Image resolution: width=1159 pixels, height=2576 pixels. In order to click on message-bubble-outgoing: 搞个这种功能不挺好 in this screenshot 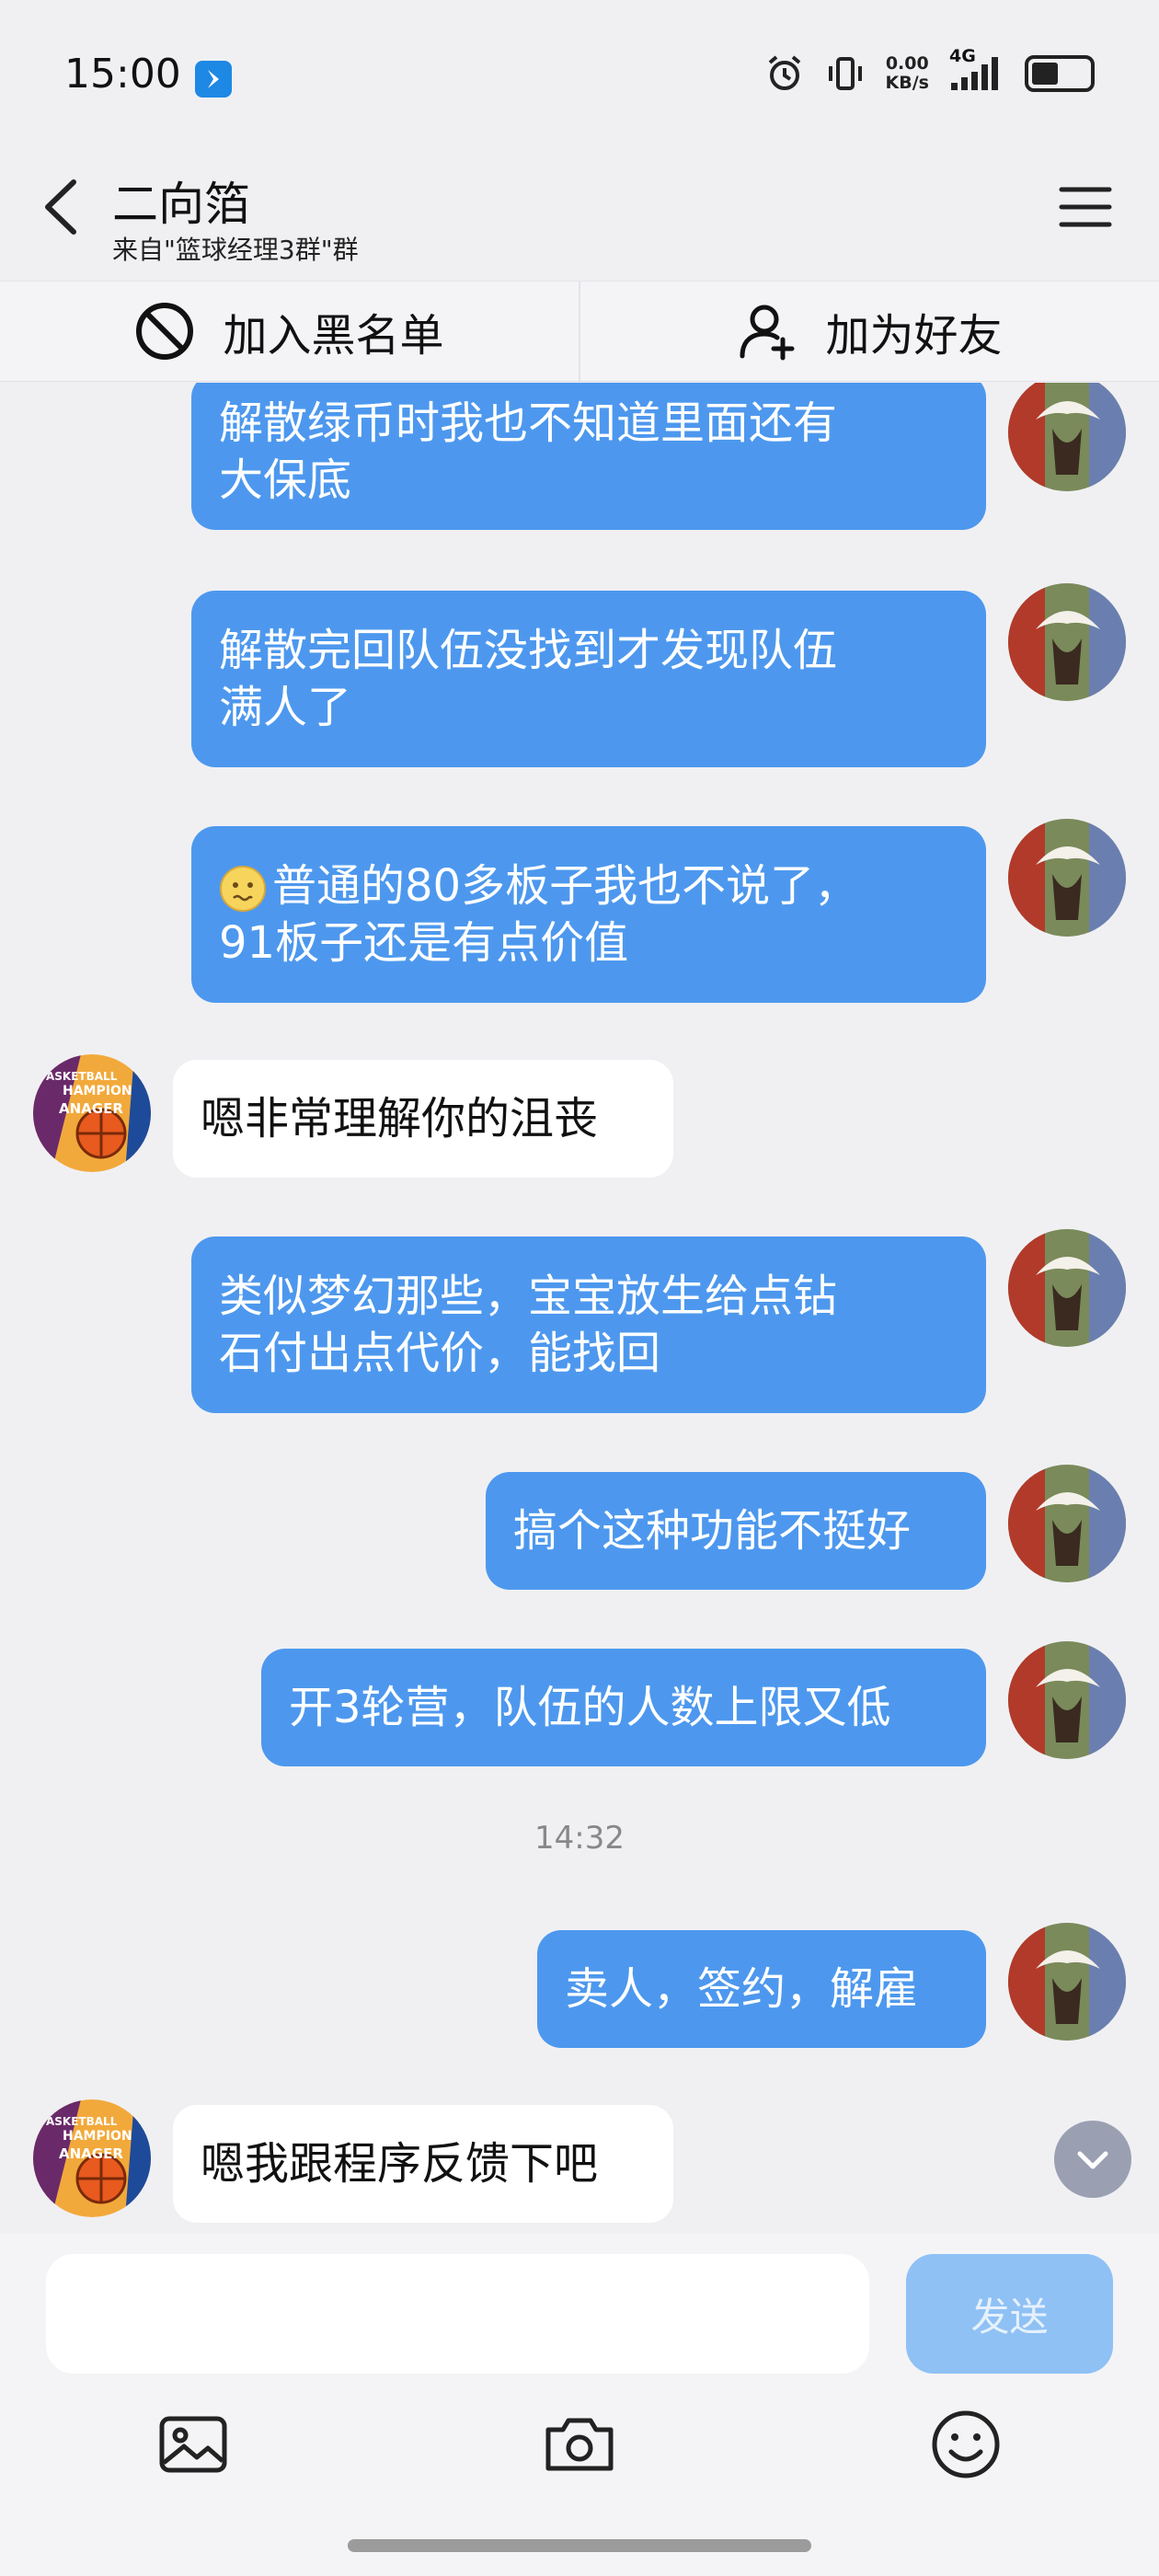, I will do `click(736, 1531)`.